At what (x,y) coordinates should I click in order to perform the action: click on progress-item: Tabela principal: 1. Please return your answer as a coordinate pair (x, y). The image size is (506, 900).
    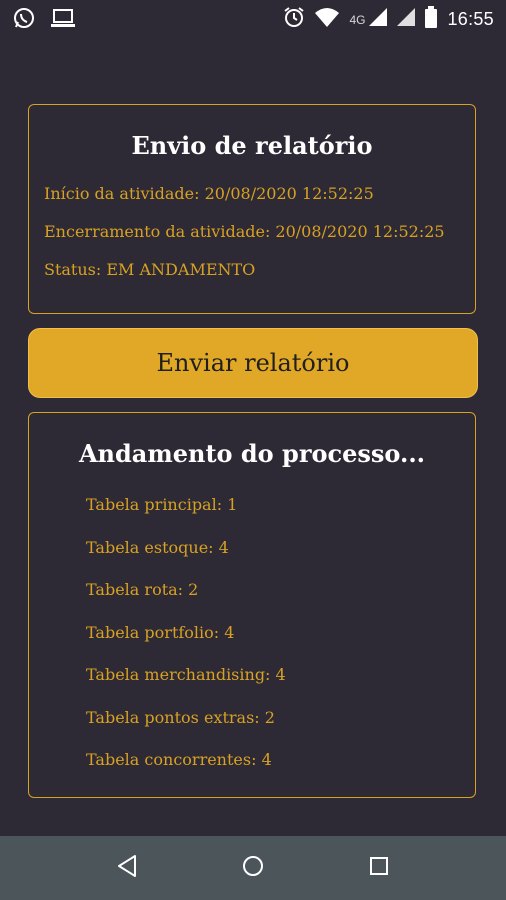
    Looking at the image, I should click on (162, 504).